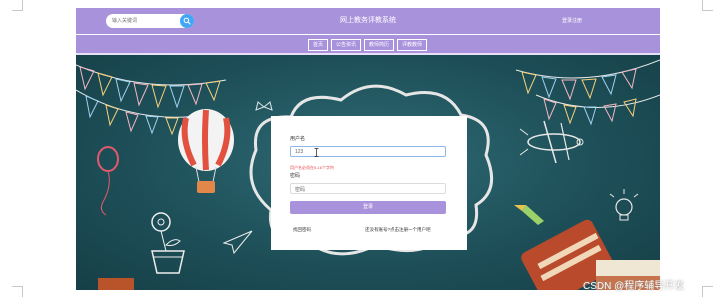  What do you see at coordinates (368, 207) in the screenshot?
I see `login-button: 登录` at bounding box center [368, 207].